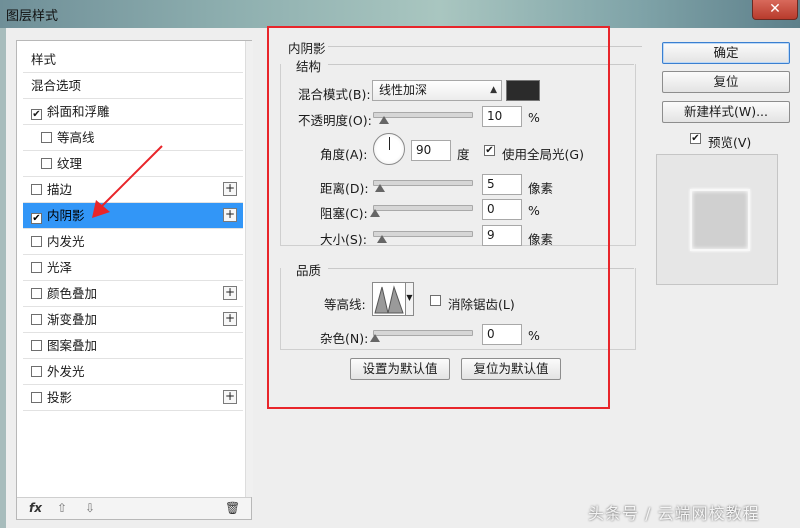  What do you see at coordinates (72, 319) in the screenshot?
I see `style-list-label: 渐变叠加` at bounding box center [72, 319].